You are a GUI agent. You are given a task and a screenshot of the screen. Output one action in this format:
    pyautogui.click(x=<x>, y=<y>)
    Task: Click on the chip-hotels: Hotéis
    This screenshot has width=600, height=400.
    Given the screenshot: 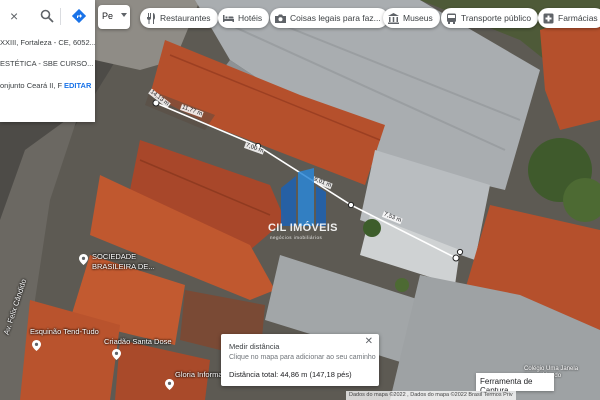 What is the action you would take?
    pyautogui.click(x=244, y=18)
    